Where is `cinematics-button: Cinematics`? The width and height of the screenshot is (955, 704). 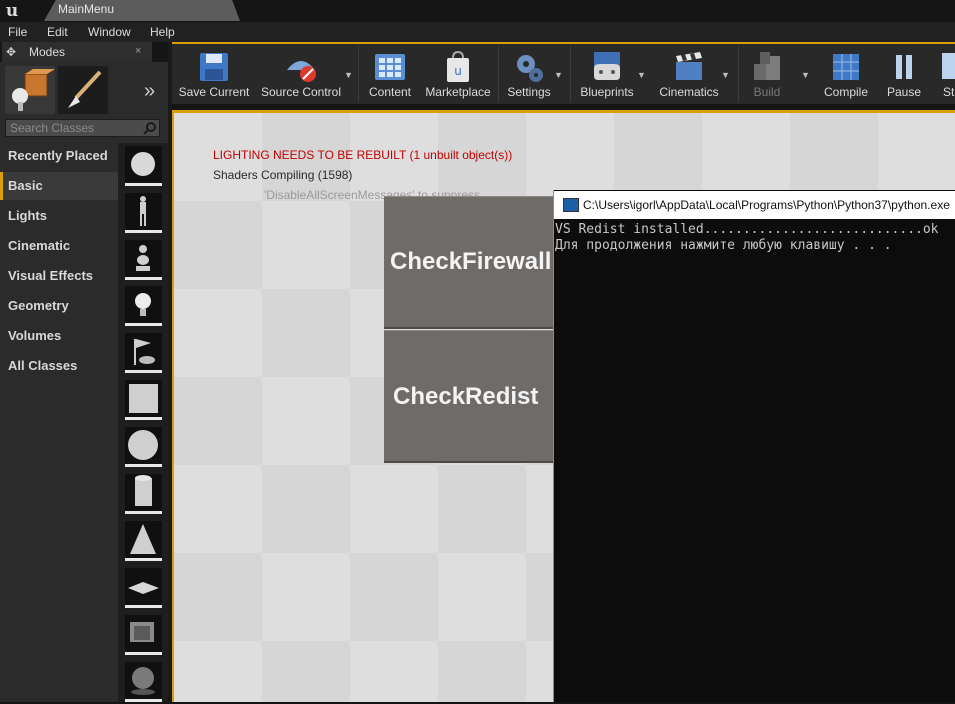 cinematics-button: Cinematics is located at coordinates (689, 75).